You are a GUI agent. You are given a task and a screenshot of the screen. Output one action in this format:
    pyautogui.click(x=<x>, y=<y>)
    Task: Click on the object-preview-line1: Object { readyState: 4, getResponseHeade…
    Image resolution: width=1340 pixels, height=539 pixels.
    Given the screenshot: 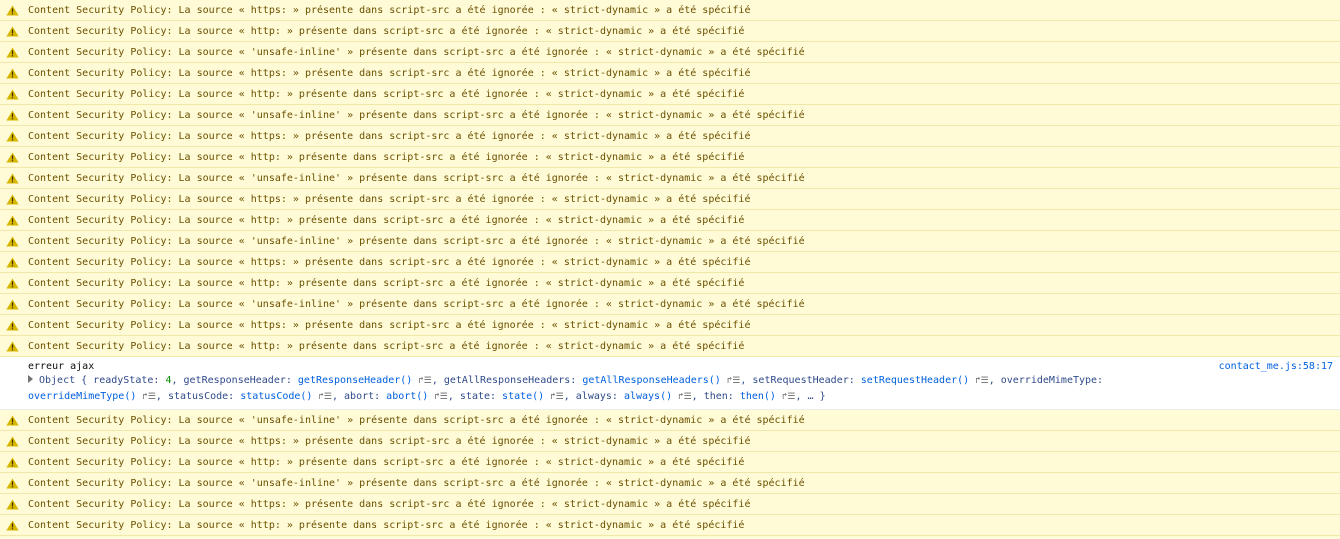 What is the action you would take?
    pyautogui.click(x=565, y=381)
    